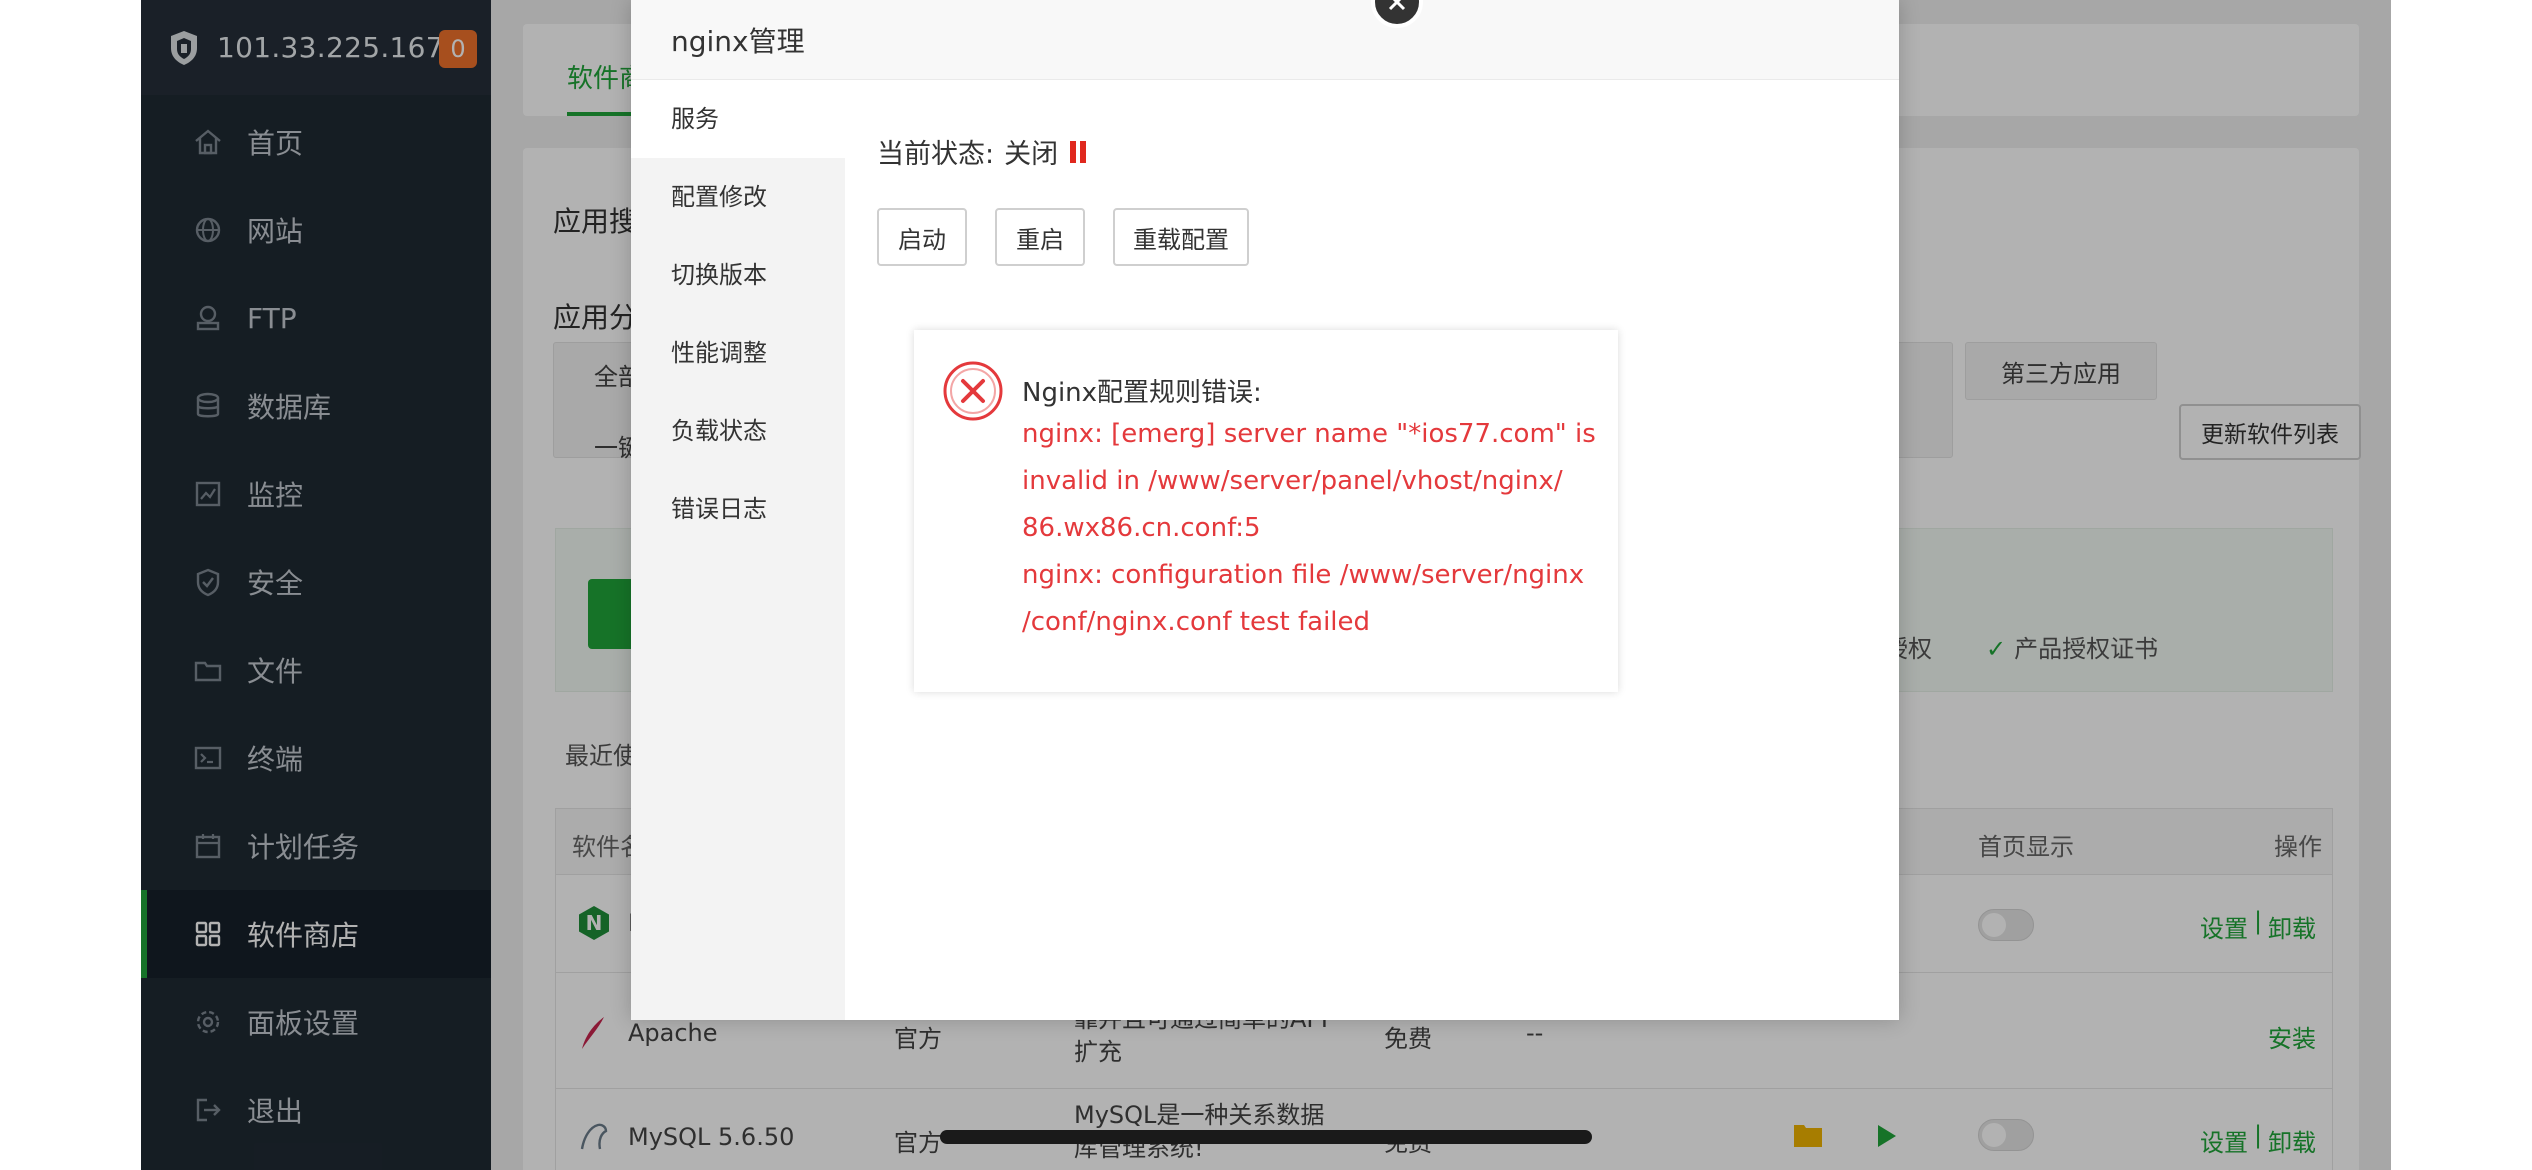 Image resolution: width=2532 pixels, height=1170 pixels. Describe the element at coordinates (738, 550) in the screenshot. I see `modal-nav: 服务 配置修改 切换版本 性能调整 负载状态 错误日志` at that location.